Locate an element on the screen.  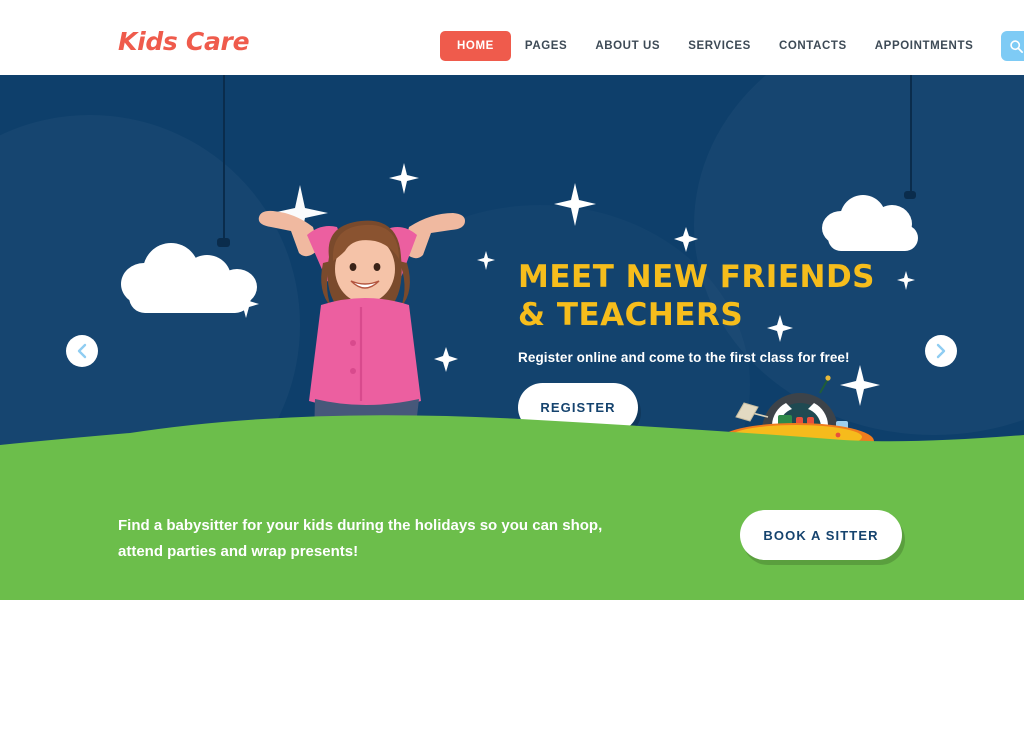
green-hill-divider is located at coordinates (512, 445).